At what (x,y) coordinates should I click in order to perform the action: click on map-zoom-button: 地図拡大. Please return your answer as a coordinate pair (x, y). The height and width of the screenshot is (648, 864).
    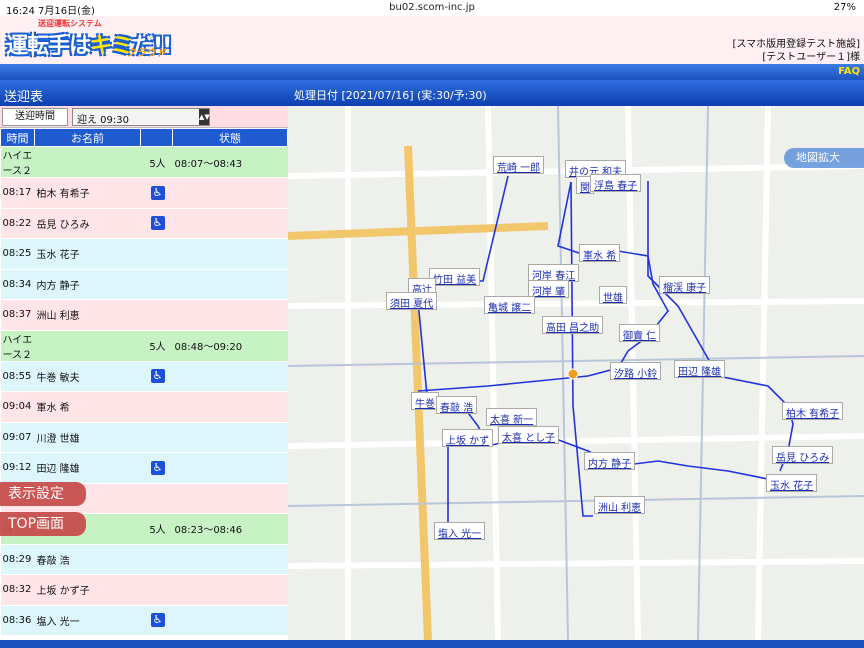
    Looking at the image, I should click on (824, 158).